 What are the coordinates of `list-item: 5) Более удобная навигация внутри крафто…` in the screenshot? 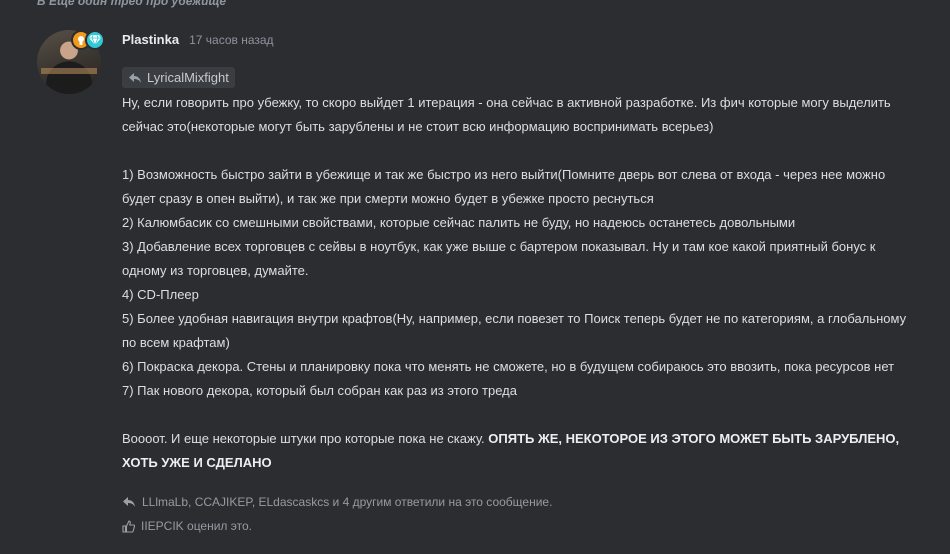 It's located at (514, 330).